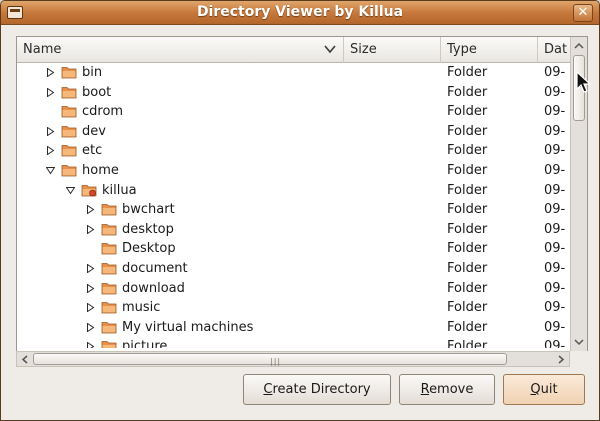 The image size is (600, 421). I want to click on tree-row: music Folder 09-, so click(293, 308).